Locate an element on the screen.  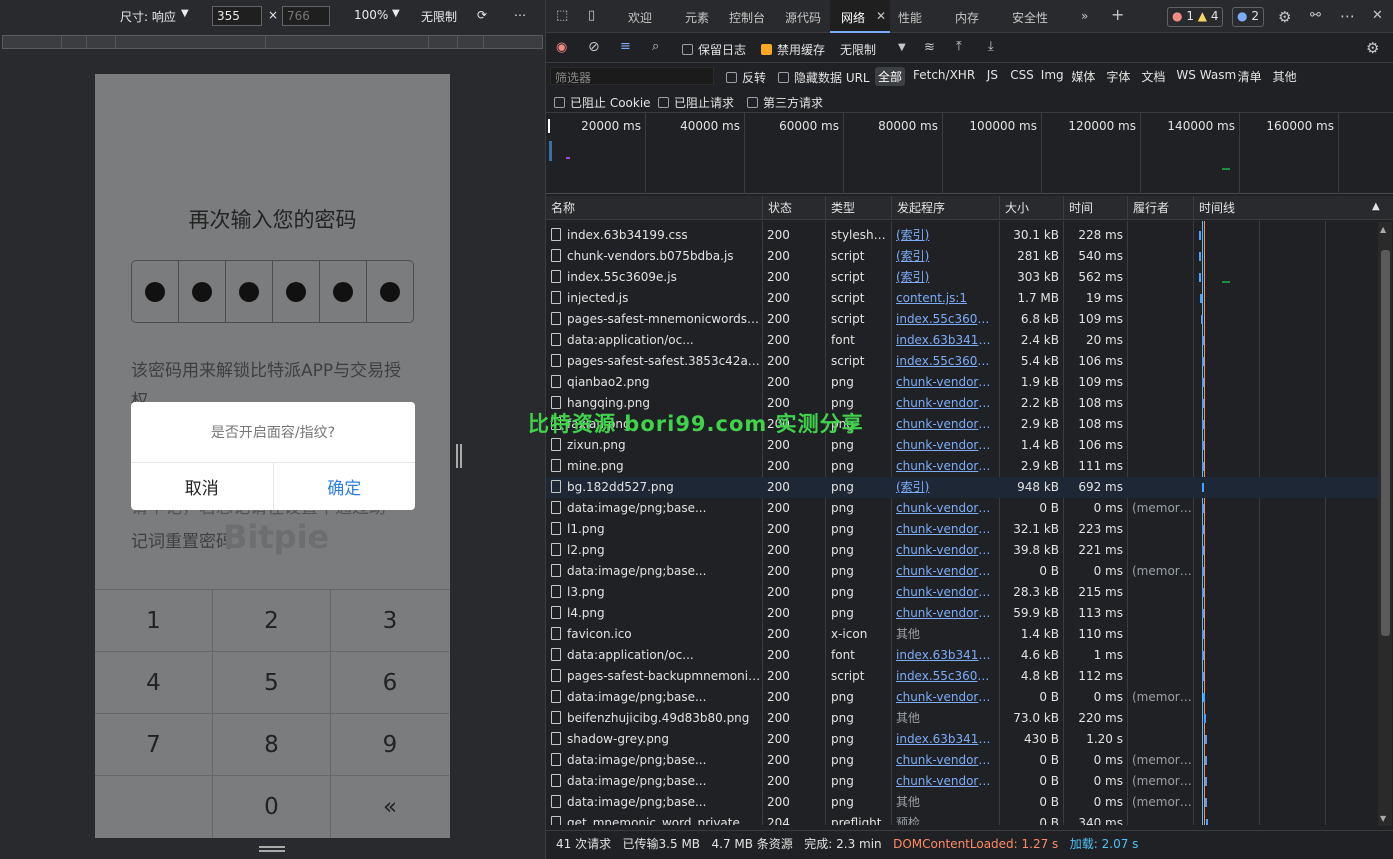
inspect-icon: ⬚ is located at coordinates (562, 15).